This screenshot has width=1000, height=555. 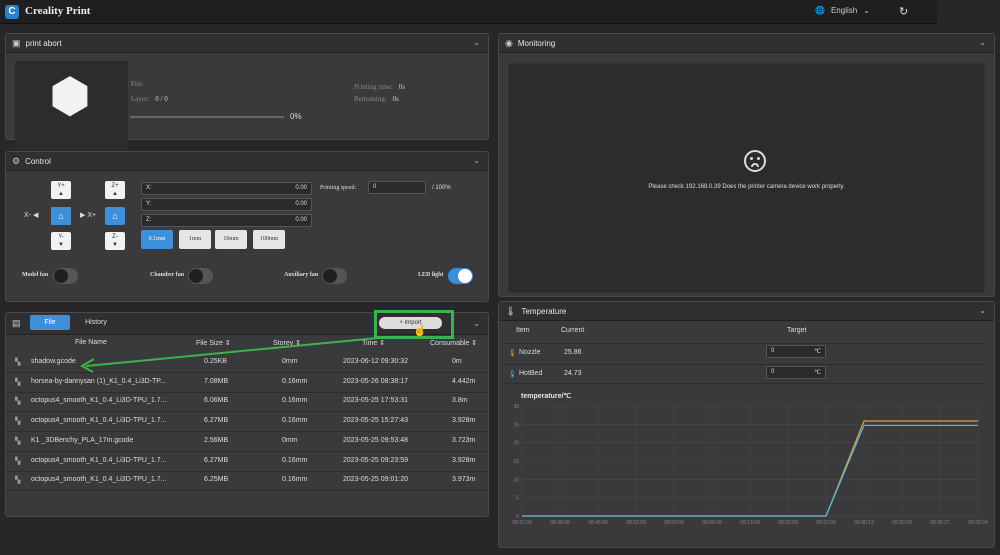 What do you see at coordinates (902, 523) in the screenshot?
I see `x-tick-label: 09:30:20` at bounding box center [902, 523].